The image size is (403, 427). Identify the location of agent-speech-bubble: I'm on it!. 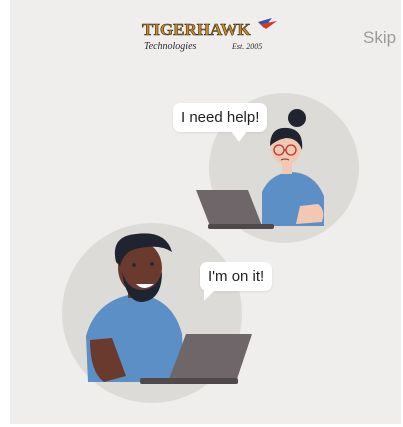
(236, 281).